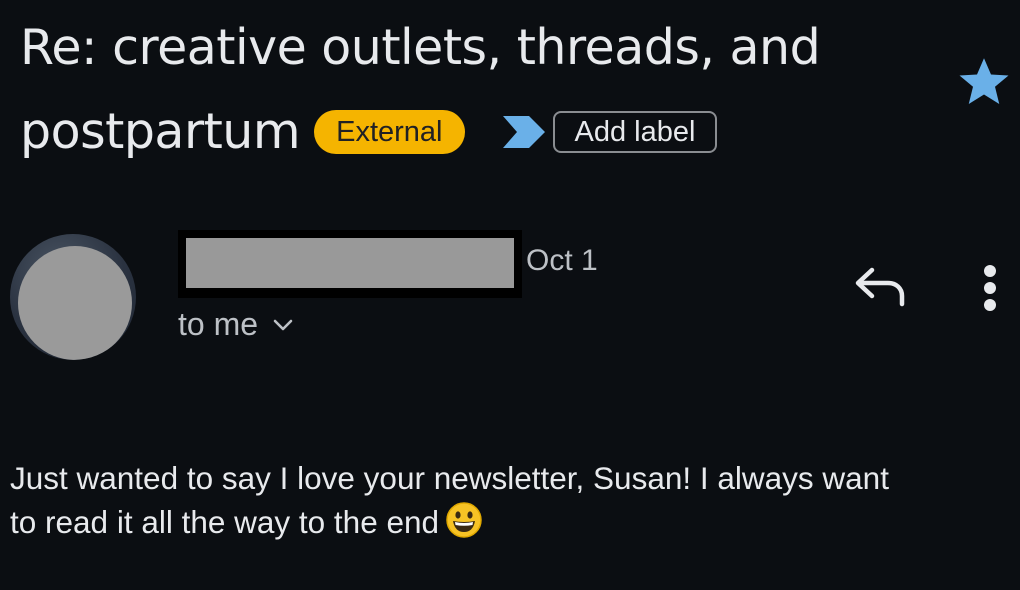  Describe the element at coordinates (160, 131) in the screenshot. I see `subject-line-2: postpartum` at that location.